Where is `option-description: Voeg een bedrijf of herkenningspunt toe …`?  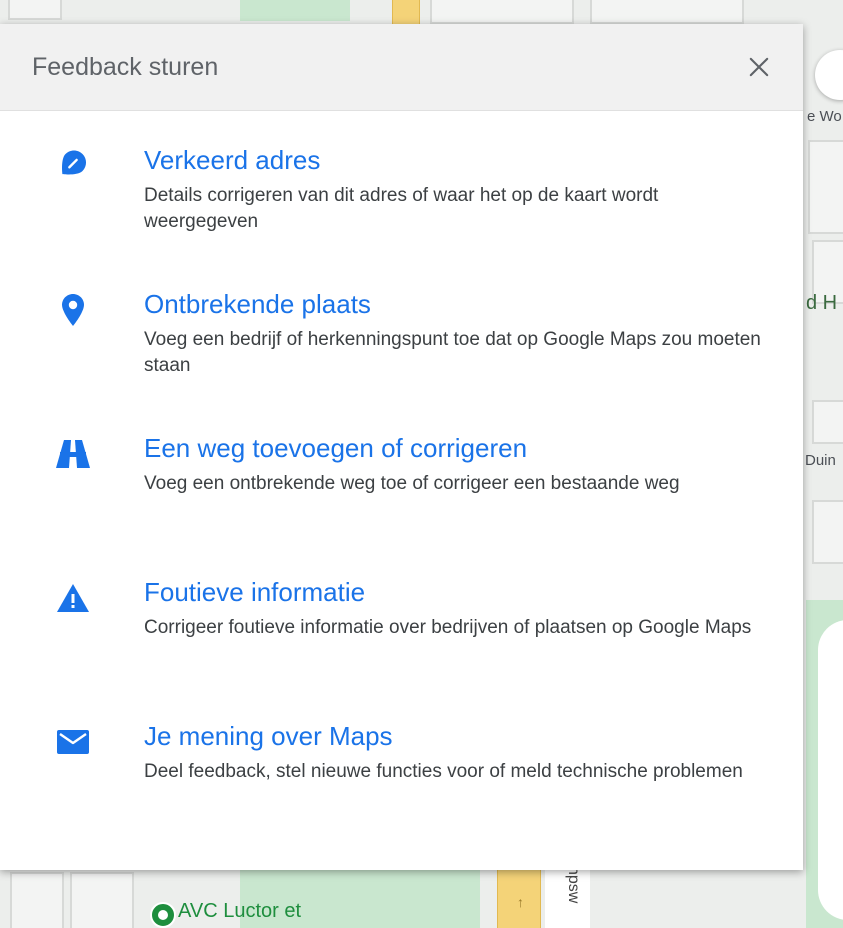
option-description: Voeg een bedrijf of herkenningspunt toe … is located at coordinates (452, 352).